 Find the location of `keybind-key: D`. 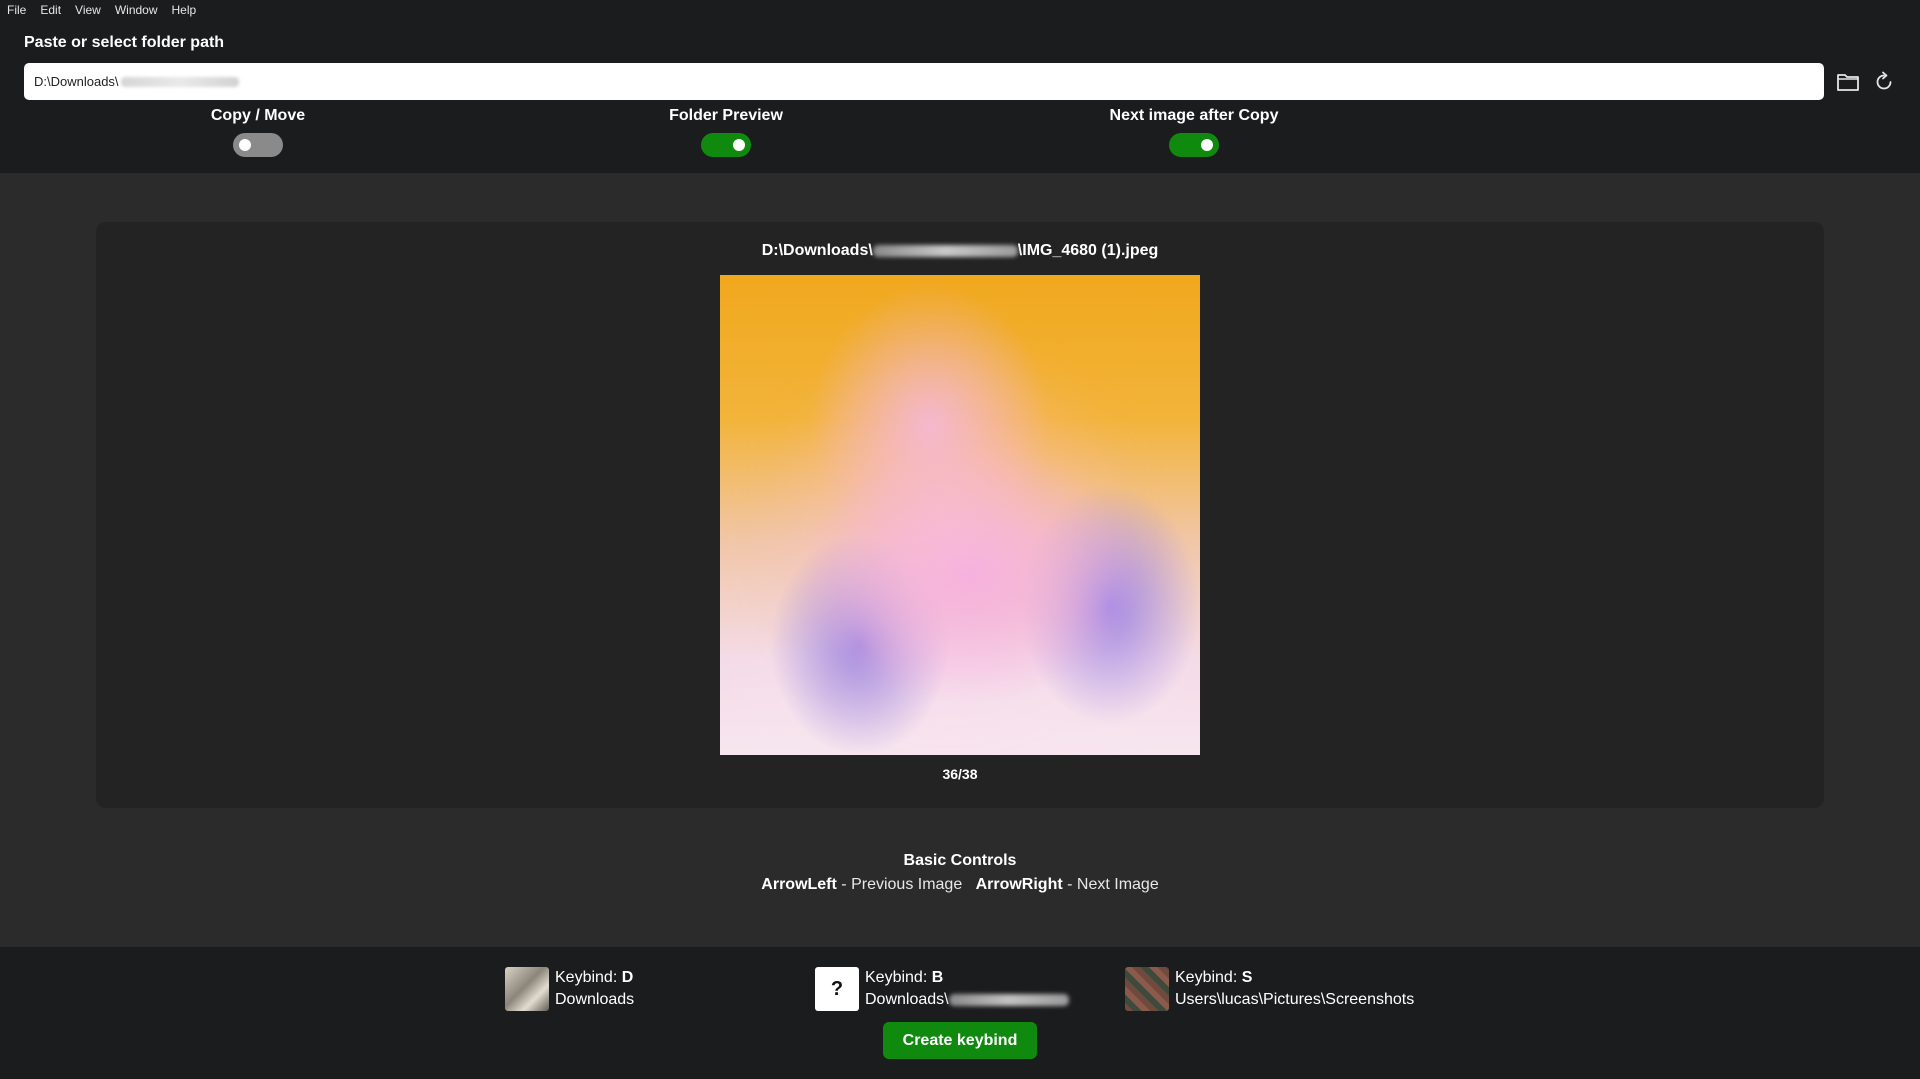

keybind-key: D is located at coordinates (627, 977).